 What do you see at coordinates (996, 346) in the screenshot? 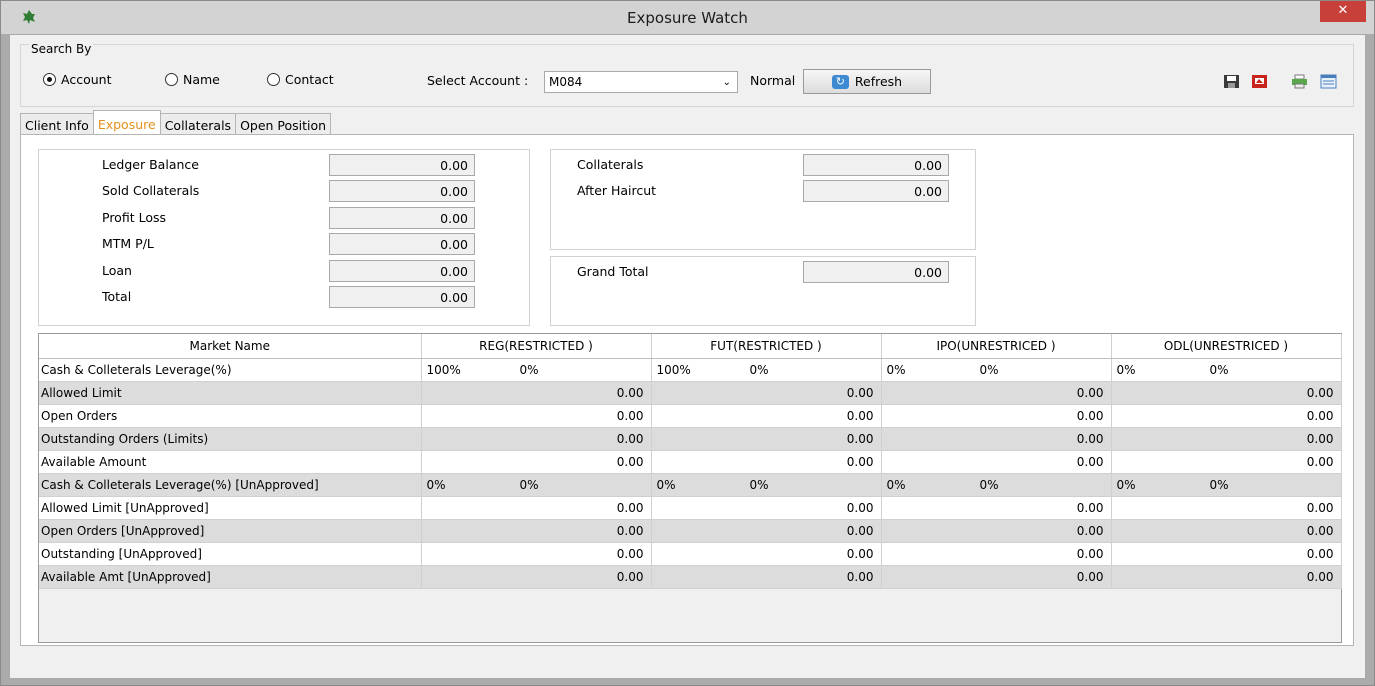
I see `column-header-ipo: IPO(UNRESTRICED )` at bounding box center [996, 346].